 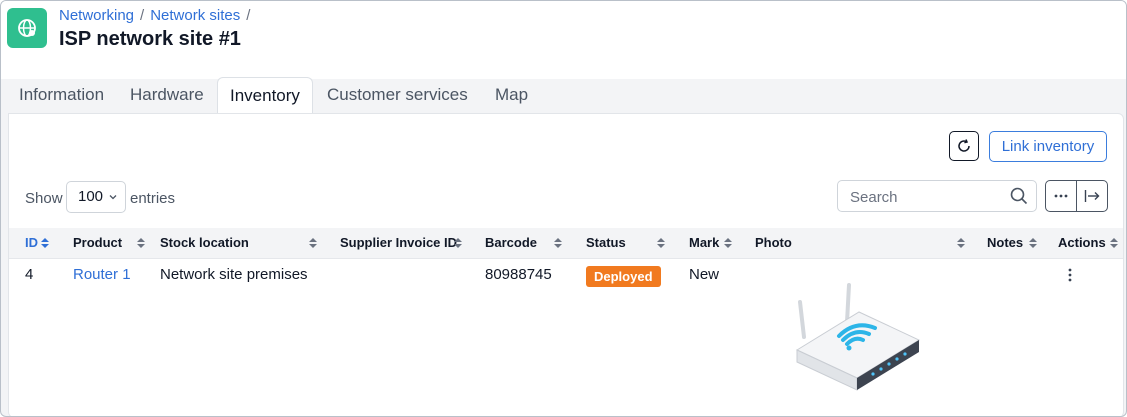 I want to click on breadcrumb: Networking / Network sites /, so click(x=157, y=15).